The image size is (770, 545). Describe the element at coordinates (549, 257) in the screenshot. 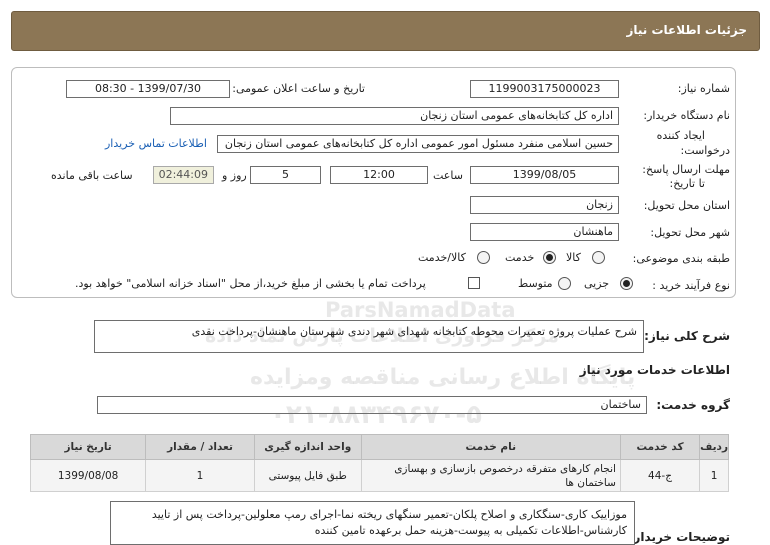

I see `category-service-radio` at that location.